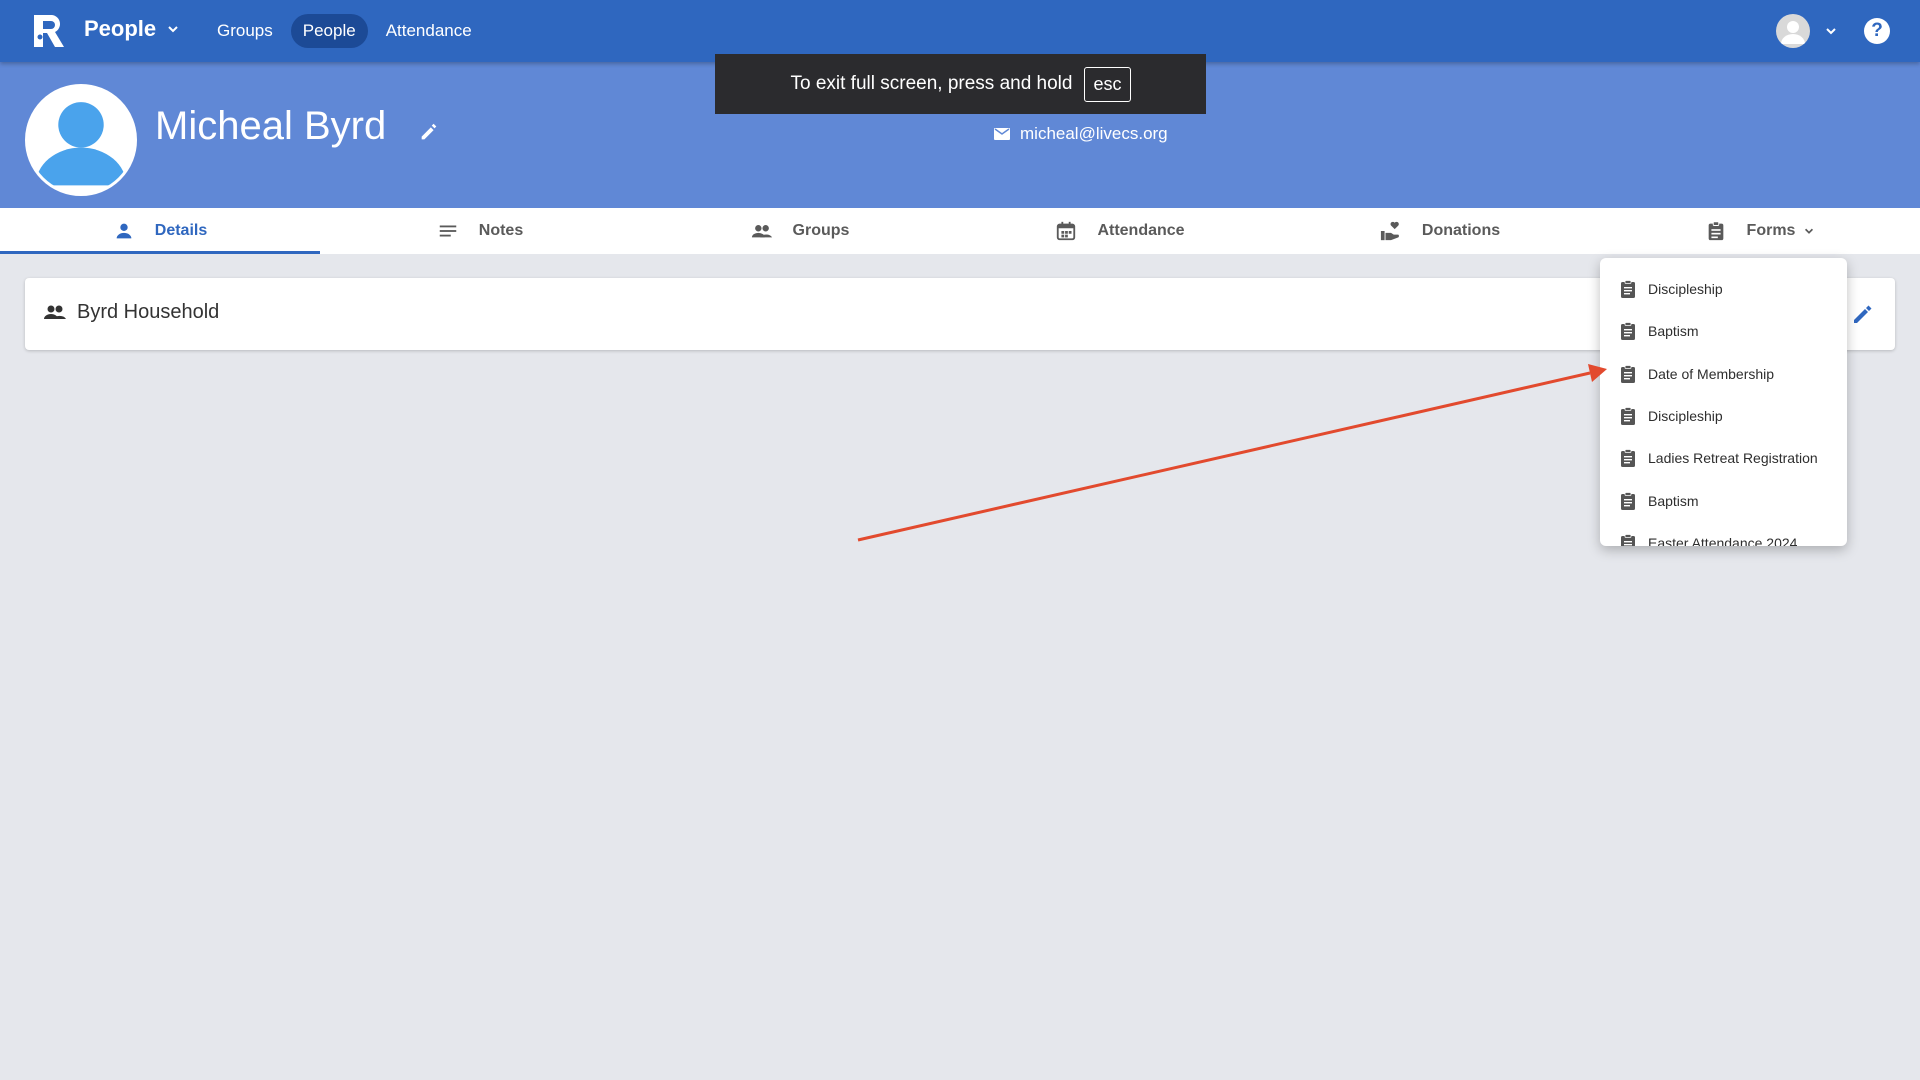 This screenshot has width=1920, height=1080. I want to click on tab-label: Groups, so click(821, 230).